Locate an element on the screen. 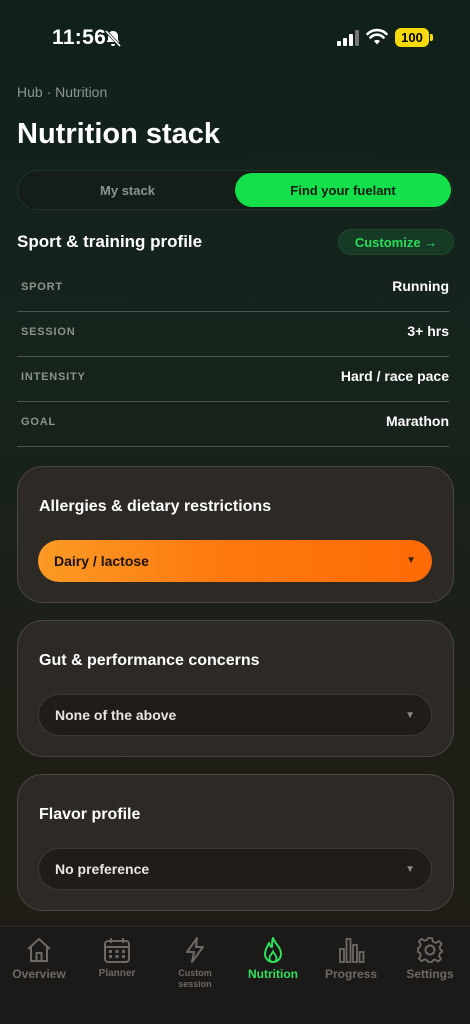  profile-value: Running is located at coordinates (420, 286).